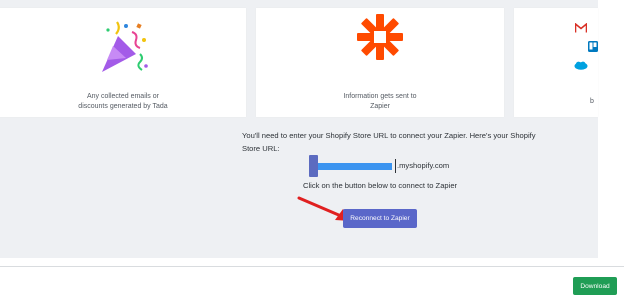 This screenshot has height=301, width=624. Describe the element at coordinates (380, 96) in the screenshot. I see `card-description-line: Information gets sent to` at that location.